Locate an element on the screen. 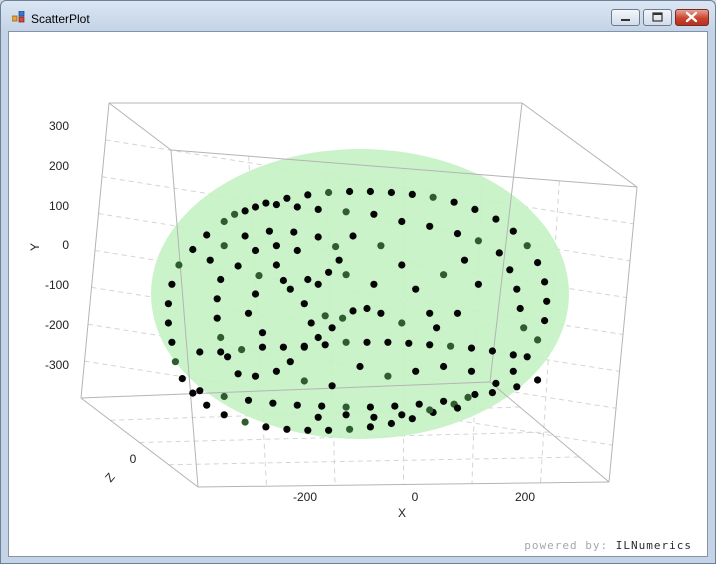 The image size is (716, 564). title-bar: ScatterPlot is located at coordinates (358, 16).